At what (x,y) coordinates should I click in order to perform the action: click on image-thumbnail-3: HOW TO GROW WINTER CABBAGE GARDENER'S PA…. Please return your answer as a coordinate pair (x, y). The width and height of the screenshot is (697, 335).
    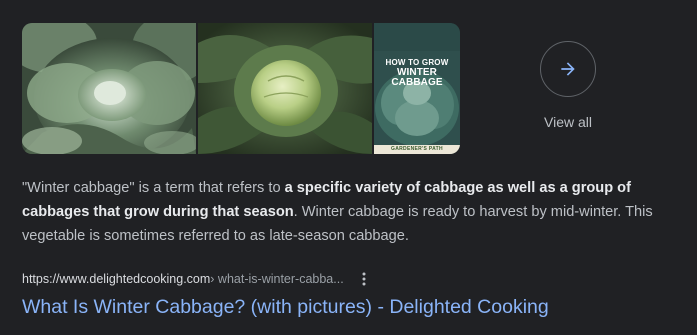
    Looking at the image, I should click on (417, 88).